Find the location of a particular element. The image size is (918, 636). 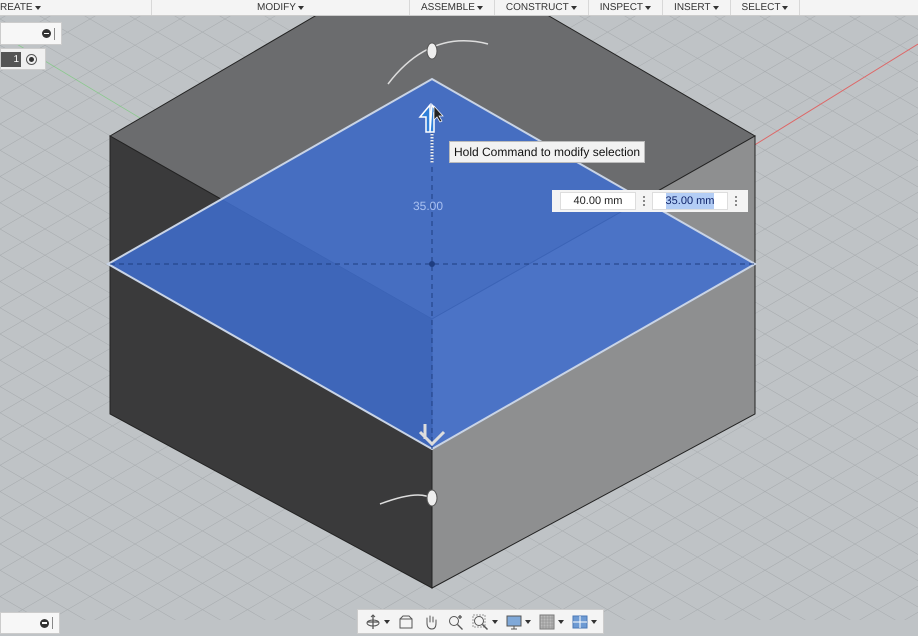

toolbar-button is located at coordinates (485, 622).